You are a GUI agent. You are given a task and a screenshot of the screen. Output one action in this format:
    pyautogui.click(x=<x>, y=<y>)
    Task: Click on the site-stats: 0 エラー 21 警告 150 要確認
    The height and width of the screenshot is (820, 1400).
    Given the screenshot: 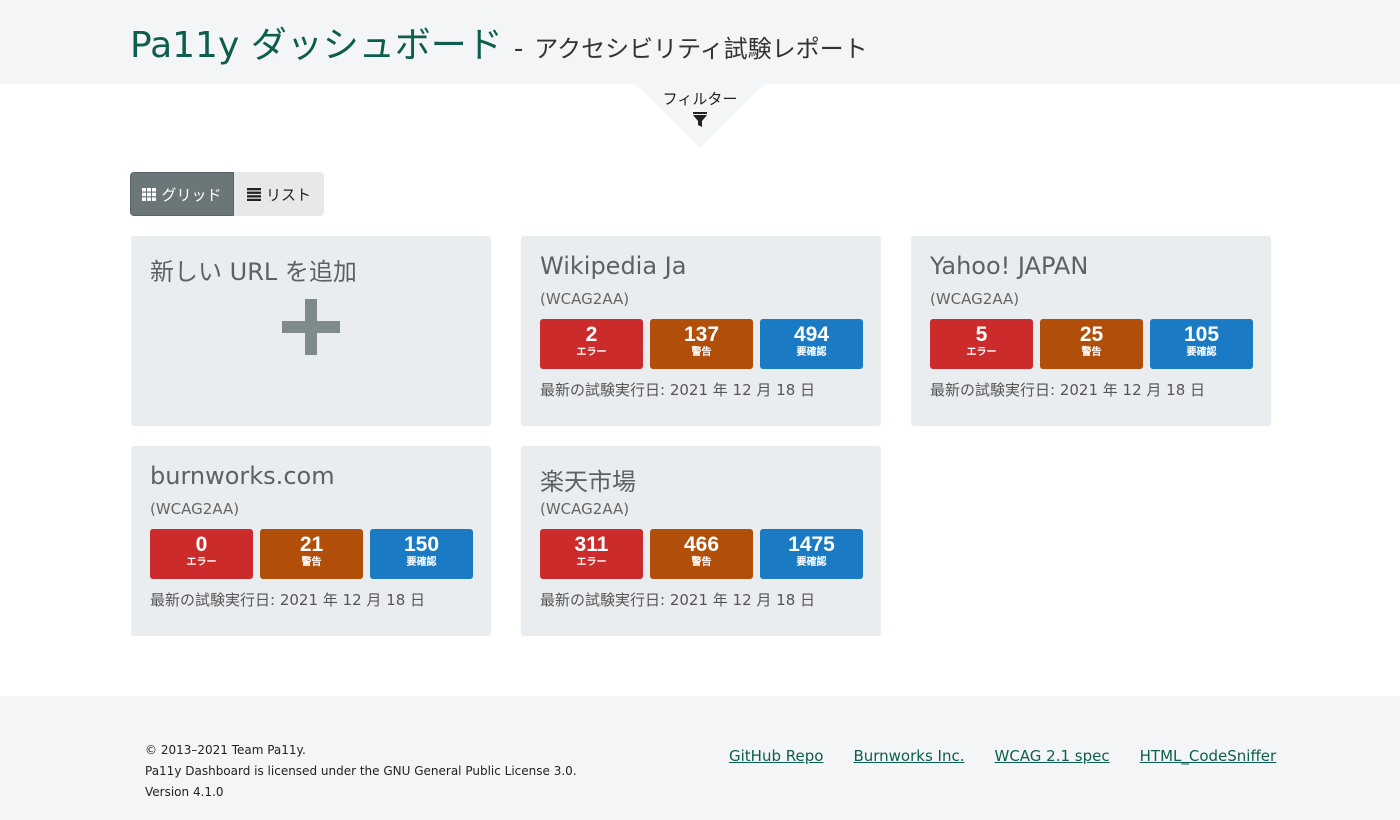 What is the action you would take?
    pyautogui.click(x=311, y=554)
    